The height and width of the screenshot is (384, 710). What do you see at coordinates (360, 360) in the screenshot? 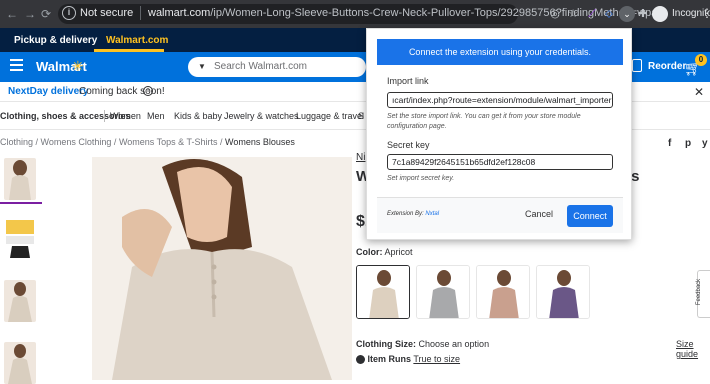
I see `fit-icon` at bounding box center [360, 360].